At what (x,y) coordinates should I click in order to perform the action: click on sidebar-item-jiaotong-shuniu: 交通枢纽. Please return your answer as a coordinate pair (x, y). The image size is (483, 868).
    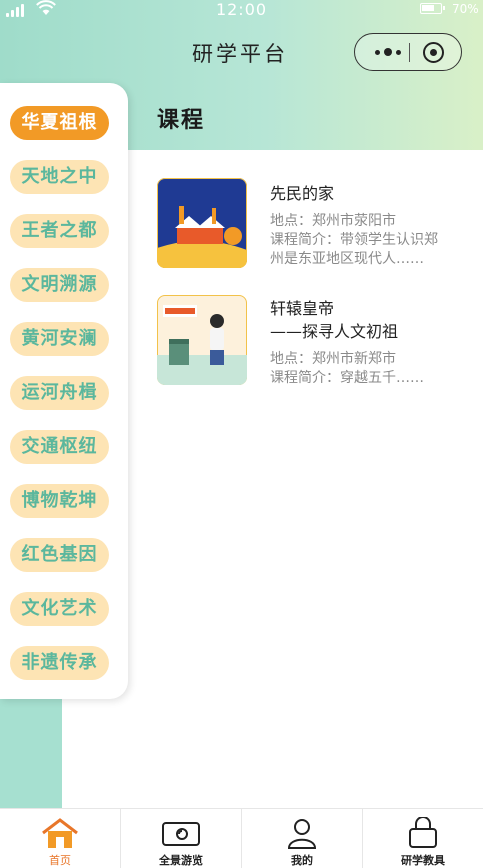
    Looking at the image, I should click on (59, 447).